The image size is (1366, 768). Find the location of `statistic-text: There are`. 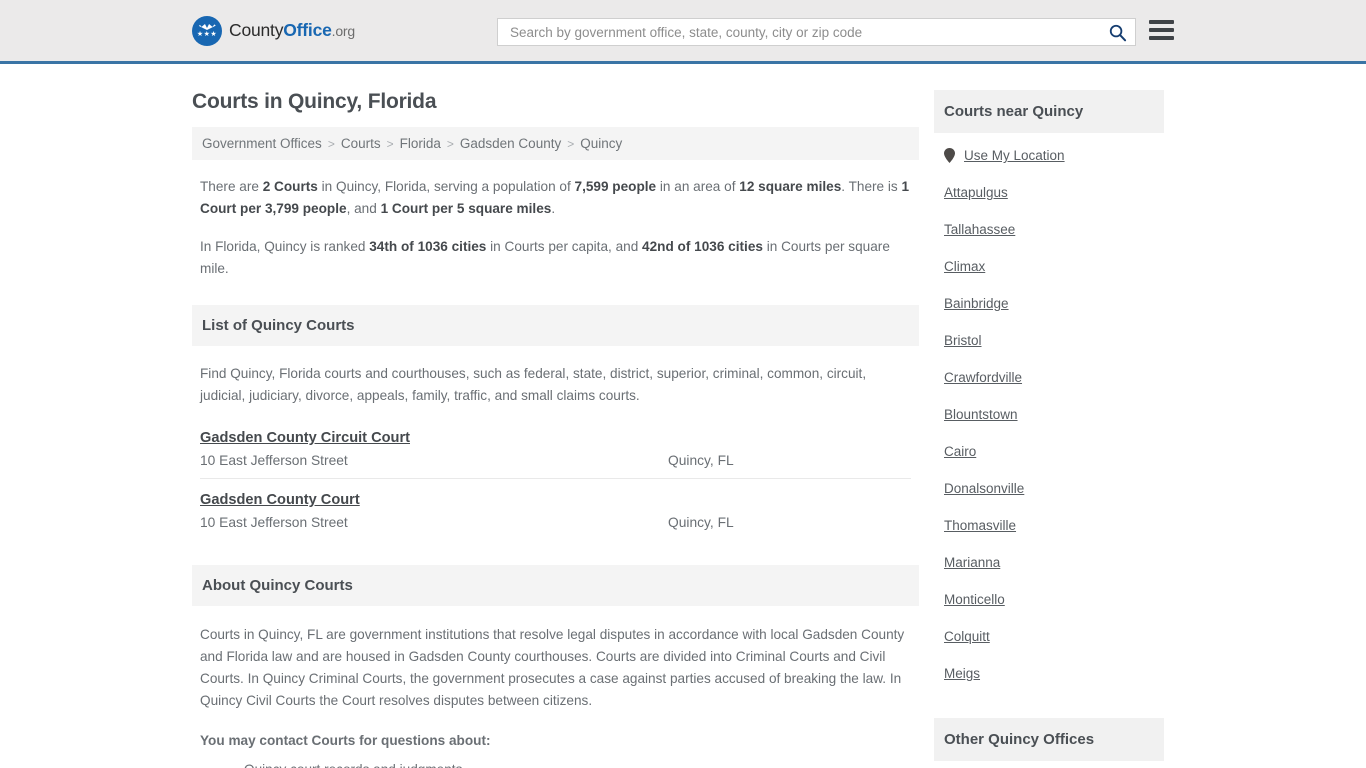

statistic-text: There are is located at coordinates (231, 186).